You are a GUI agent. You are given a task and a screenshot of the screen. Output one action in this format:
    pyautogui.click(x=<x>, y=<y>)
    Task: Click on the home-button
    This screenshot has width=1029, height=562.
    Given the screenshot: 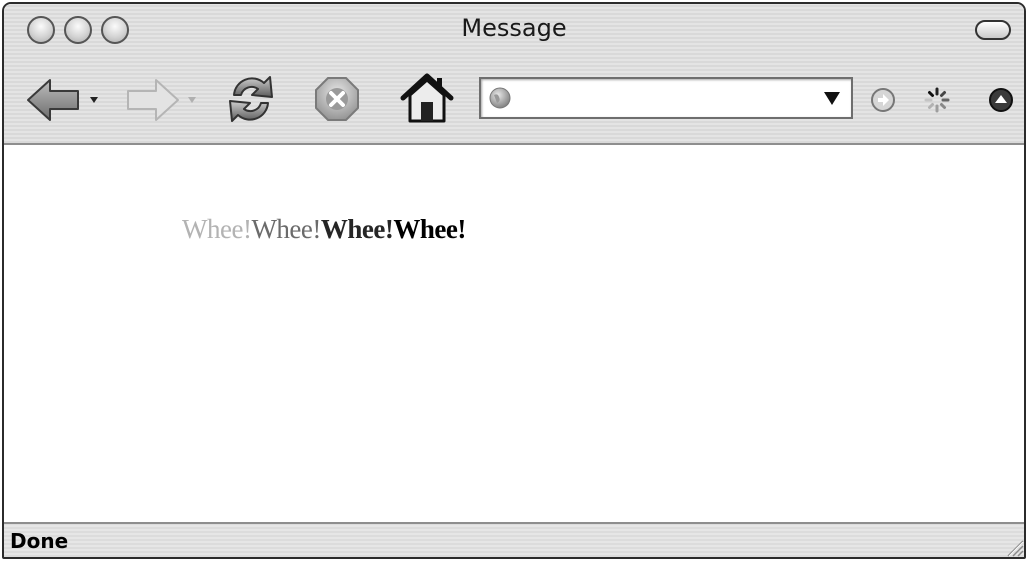 What is the action you would take?
    pyautogui.click(x=427, y=98)
    